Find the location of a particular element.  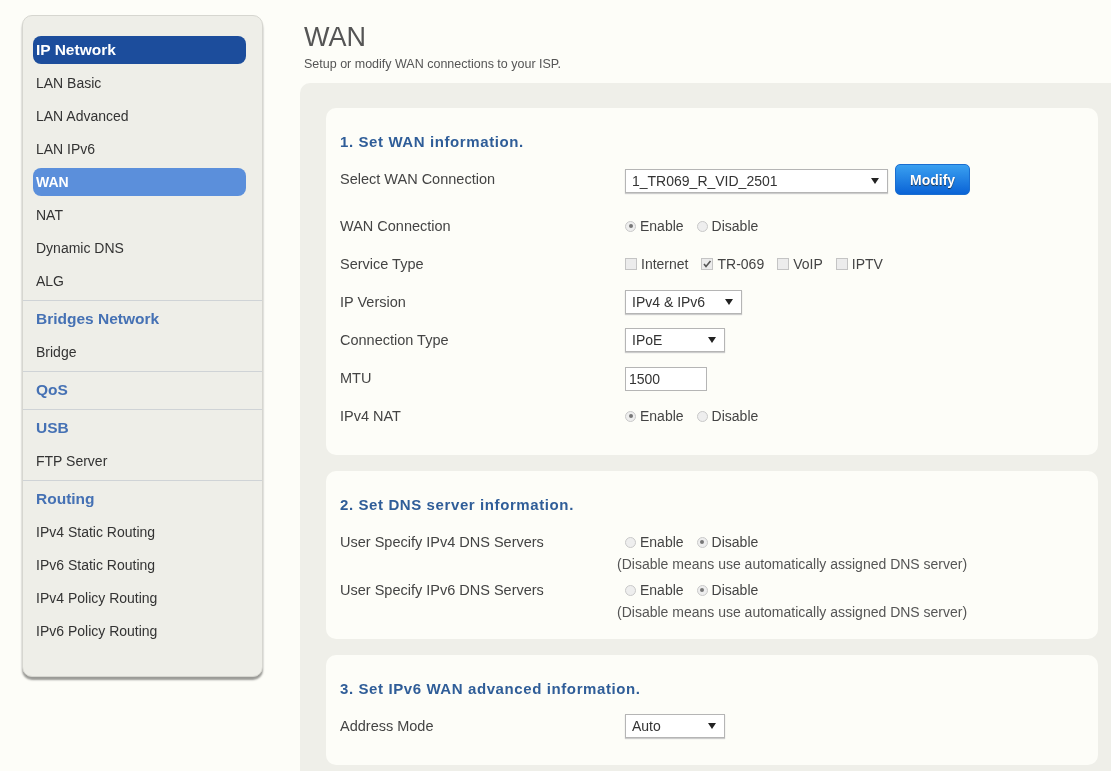

sidebar-item: LAN Advanced is located at coordinates (139, 116).